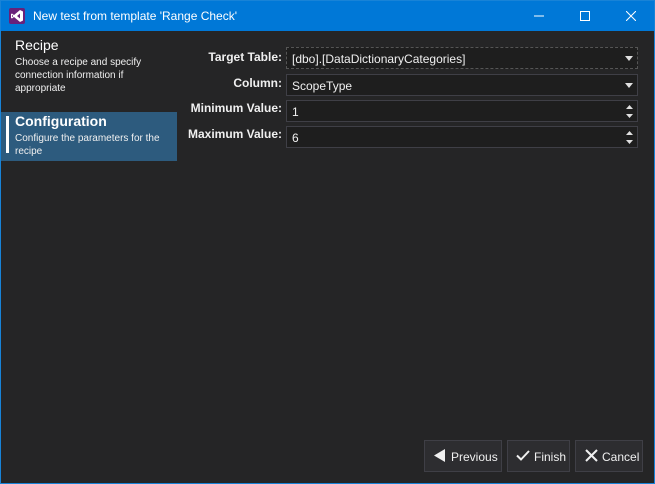 The image size is (655, 484). I want to click on visual-studio-icon, so click(17, 16).